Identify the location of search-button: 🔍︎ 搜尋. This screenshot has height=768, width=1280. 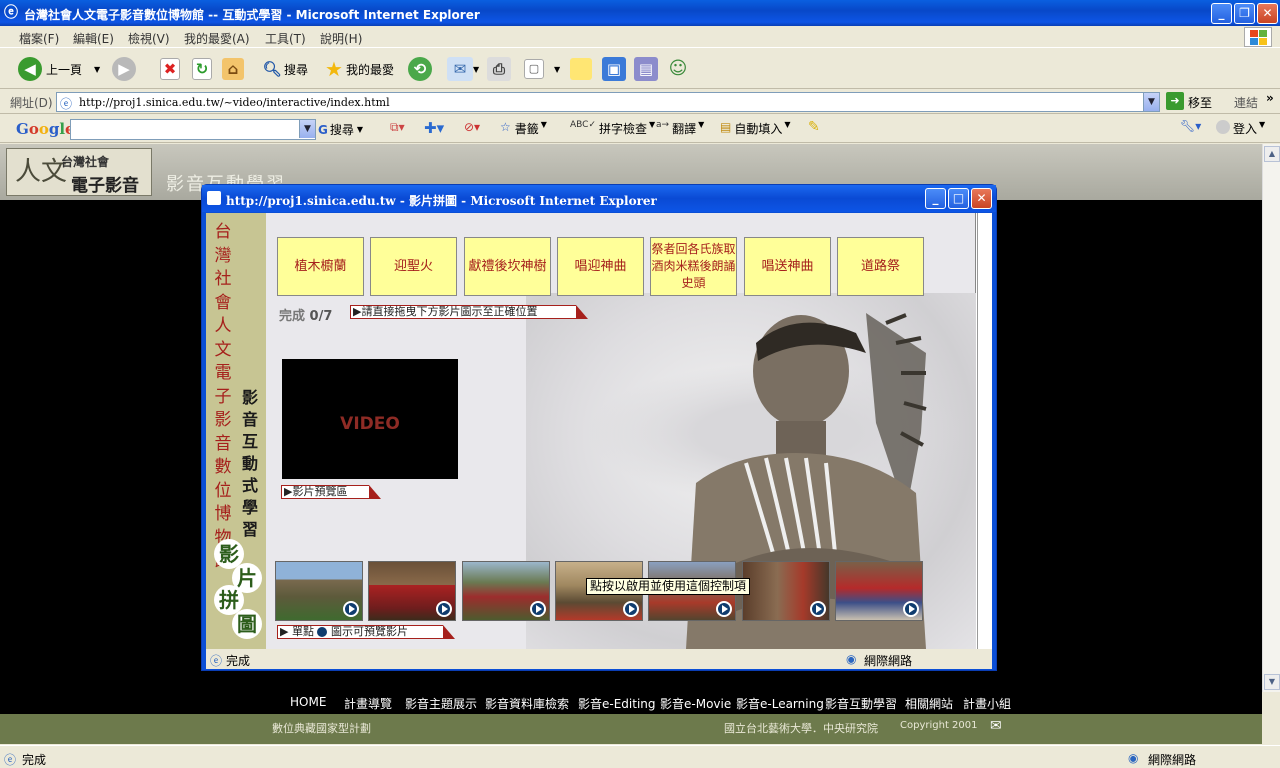
(284, 69).